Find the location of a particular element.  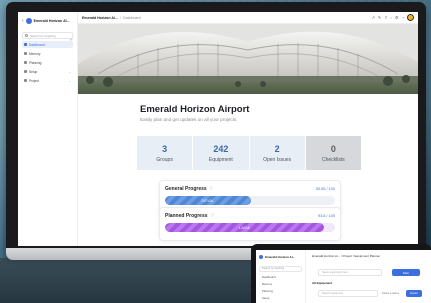

progress-title: General Progress is located at coordinates (186, 188).